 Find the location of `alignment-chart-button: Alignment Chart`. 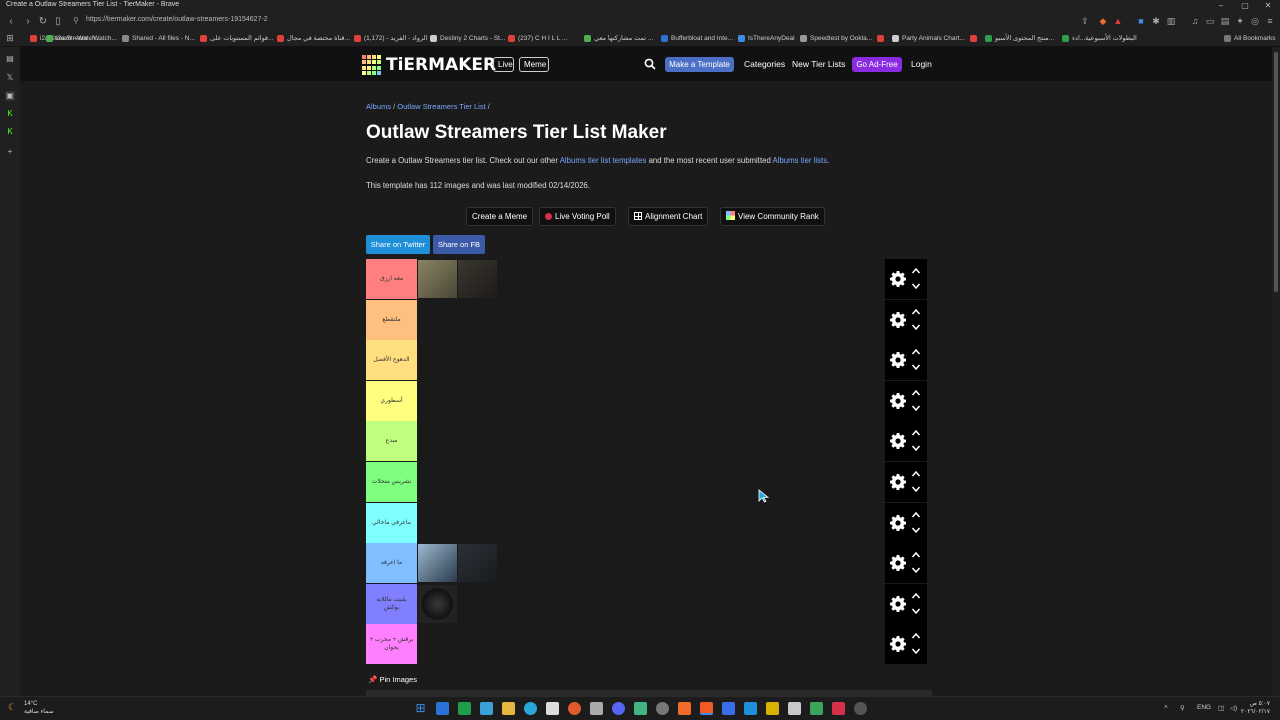

alignment-chart-button: Alignment Chart is located at coordinates (668, 216).